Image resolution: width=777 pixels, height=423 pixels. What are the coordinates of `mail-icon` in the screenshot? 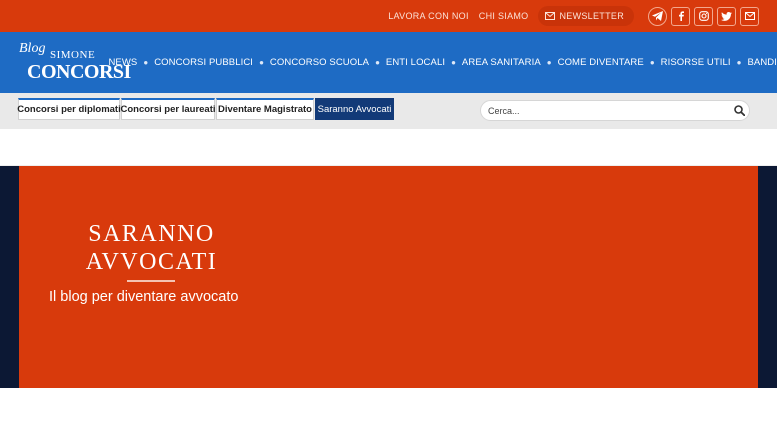 It's located at (749, 16).